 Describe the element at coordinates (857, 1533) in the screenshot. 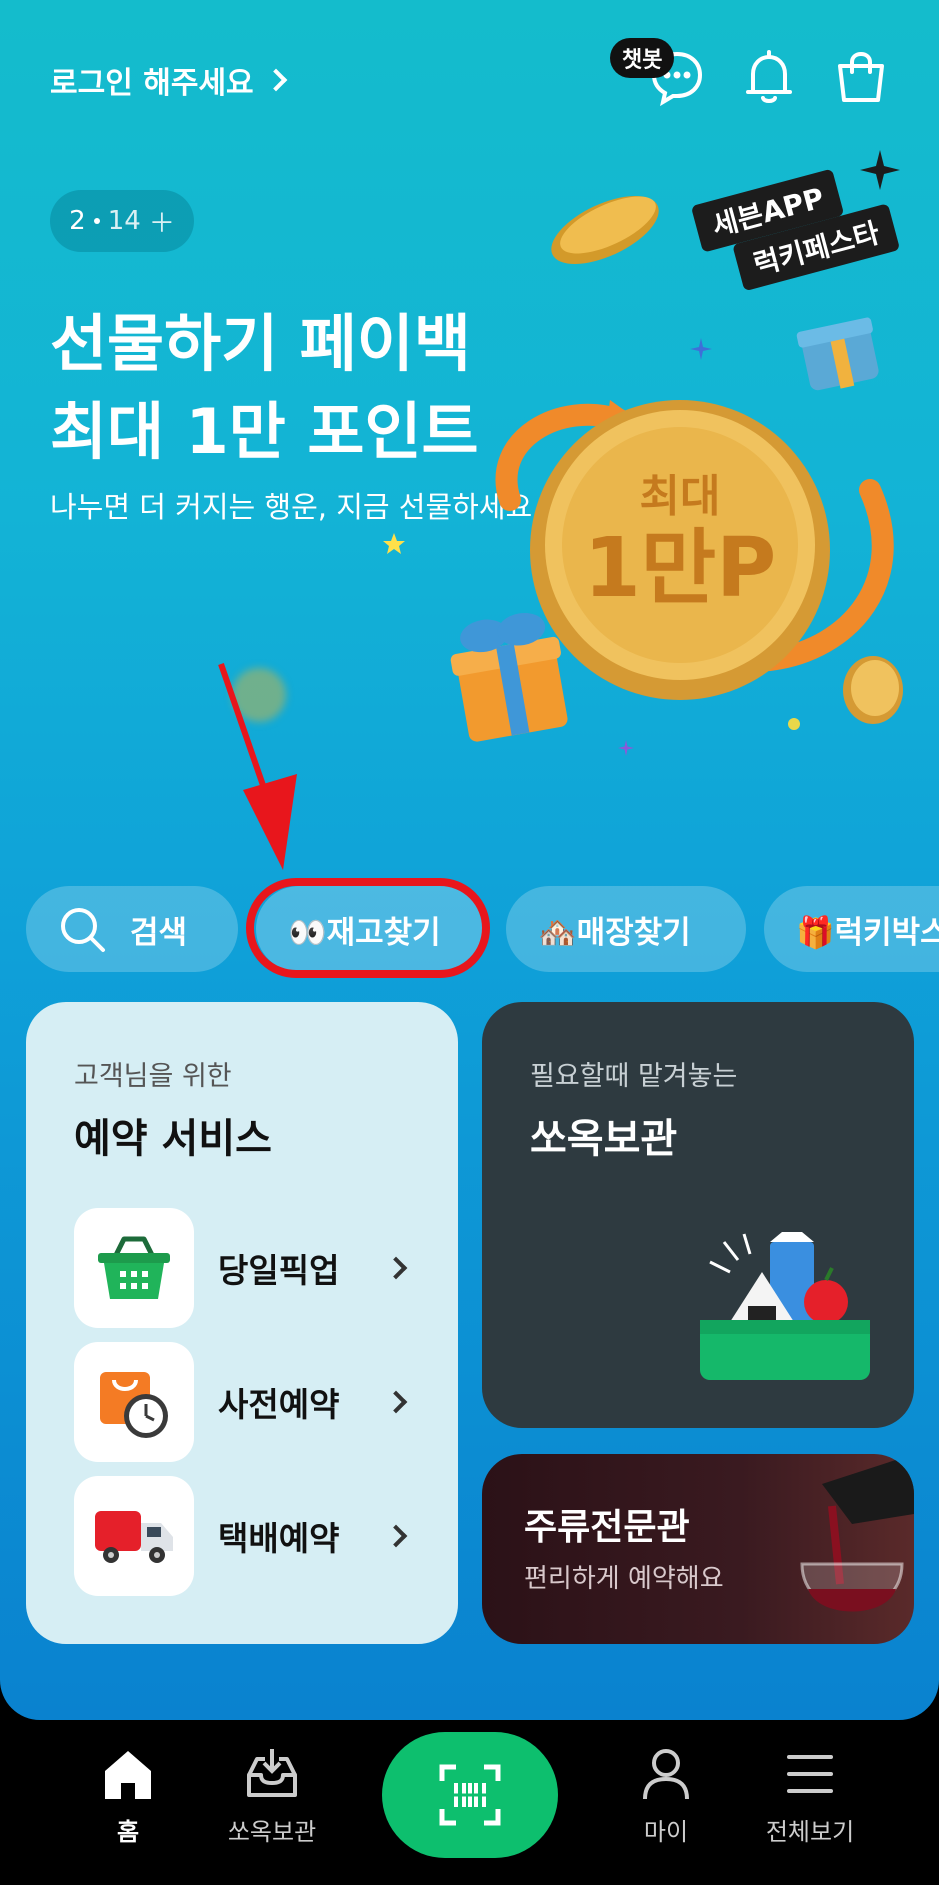

I see `wine-glass-illustration` at that location.